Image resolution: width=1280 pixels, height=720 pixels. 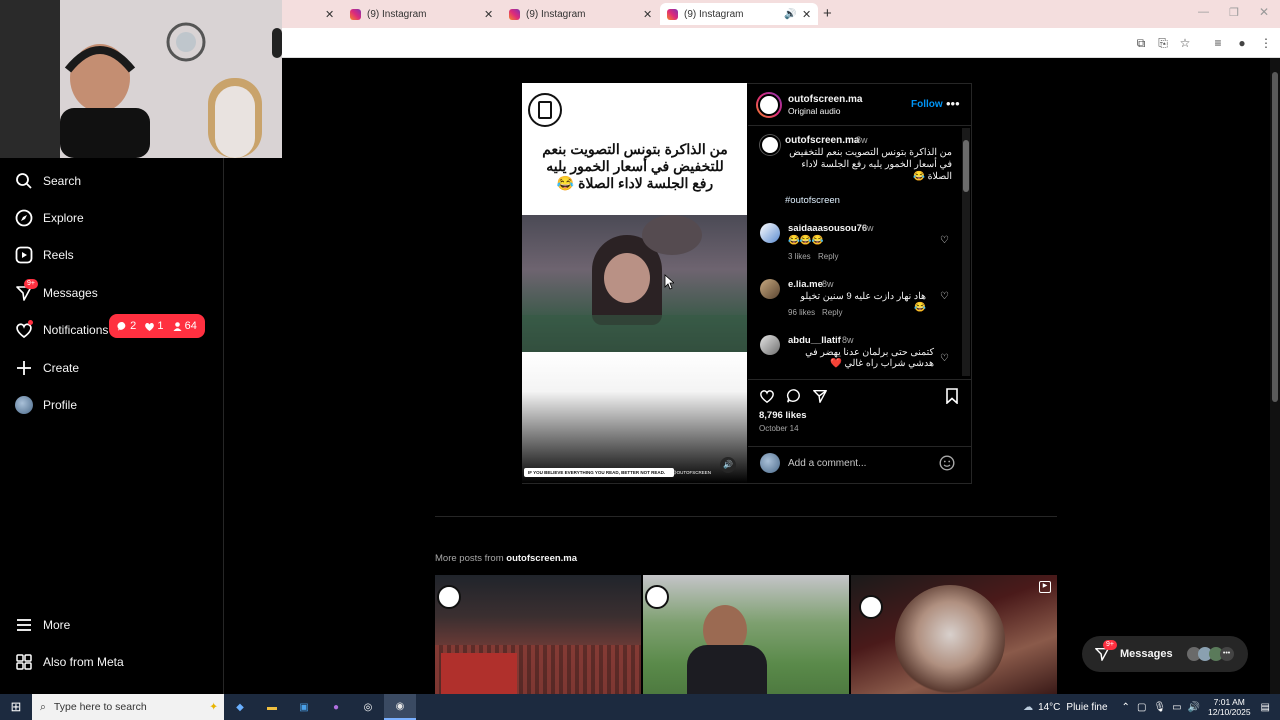 What do you see at coordinates (822, 140) in the screenshot?
I see `caption-username: outofscreen.ma` at bounding box center [822, 140].